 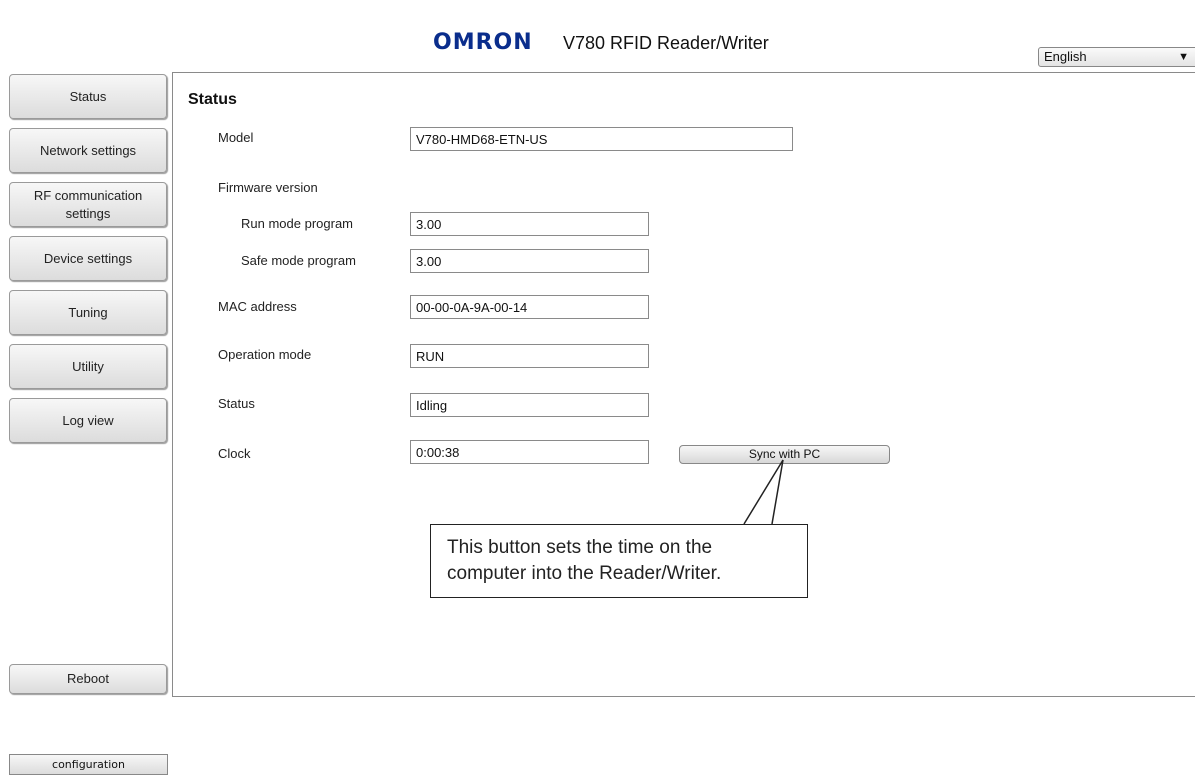 I want to click on page-title: Status, so click(x=212, y=99).